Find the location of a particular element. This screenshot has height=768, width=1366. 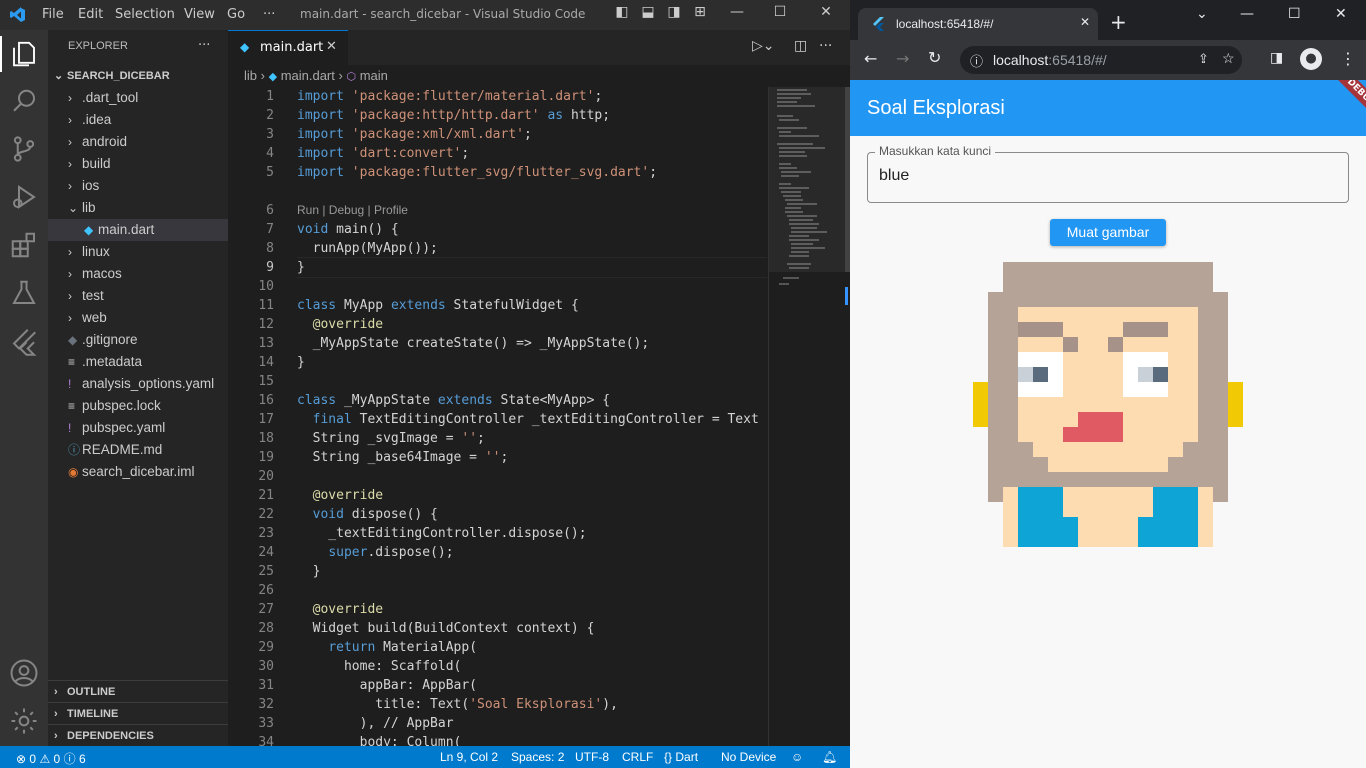

problems-status: ⊗ 0 ⚠ 0 ⓘ 6 is located at coordinates (51, 758).